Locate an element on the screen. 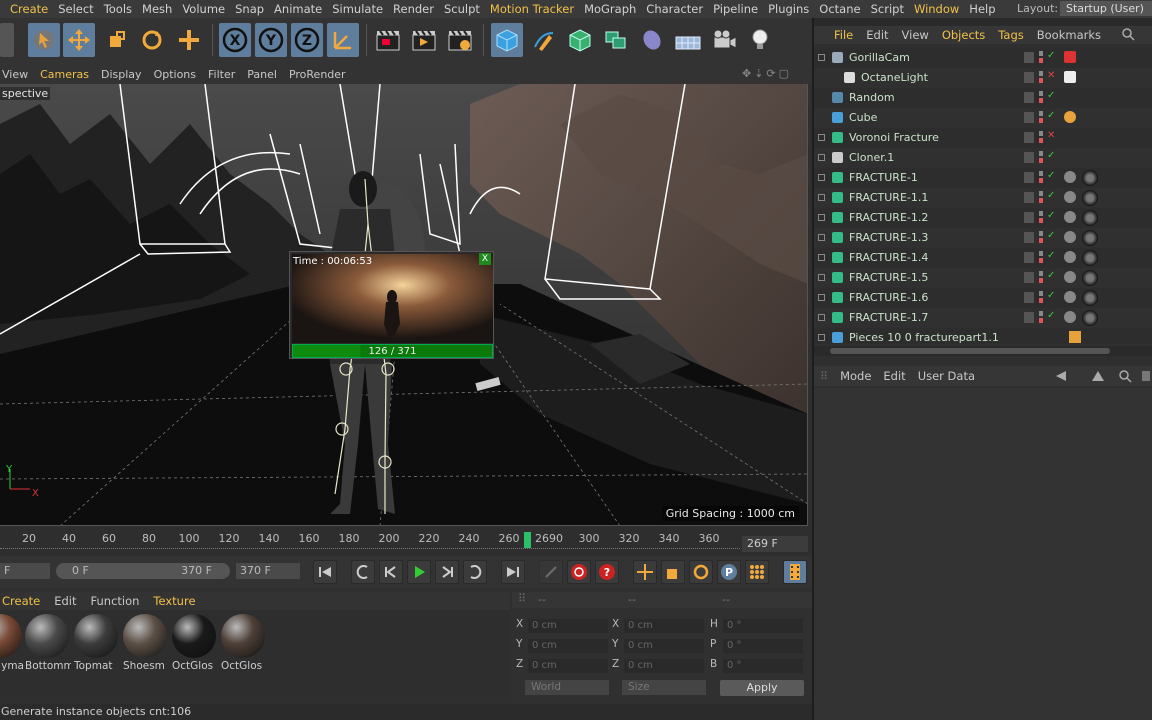  object-manager-hscrollbar is located at coordinates (983, 351).